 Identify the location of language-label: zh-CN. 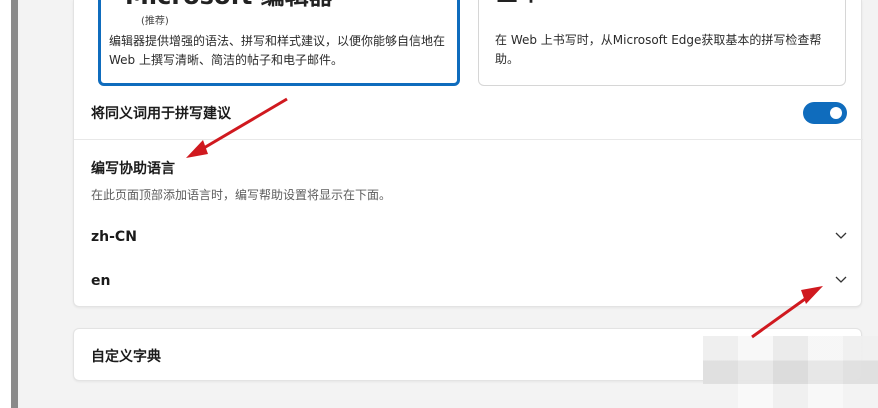
(114, 237).